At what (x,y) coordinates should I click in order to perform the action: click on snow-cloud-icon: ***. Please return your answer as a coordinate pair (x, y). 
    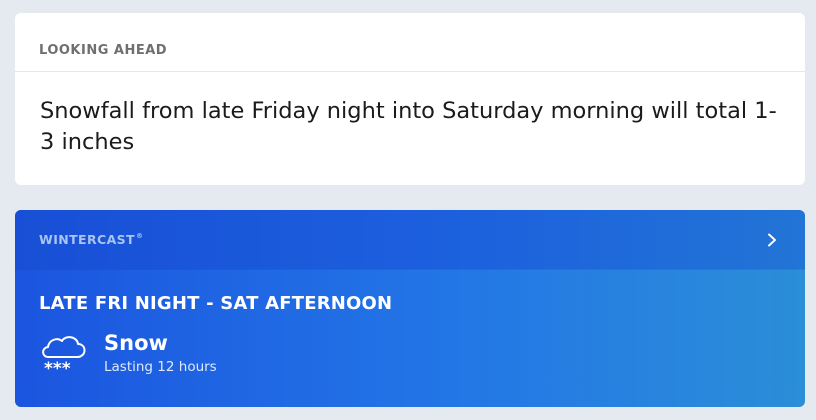
    Looking at the image, I should click on (65, 356).